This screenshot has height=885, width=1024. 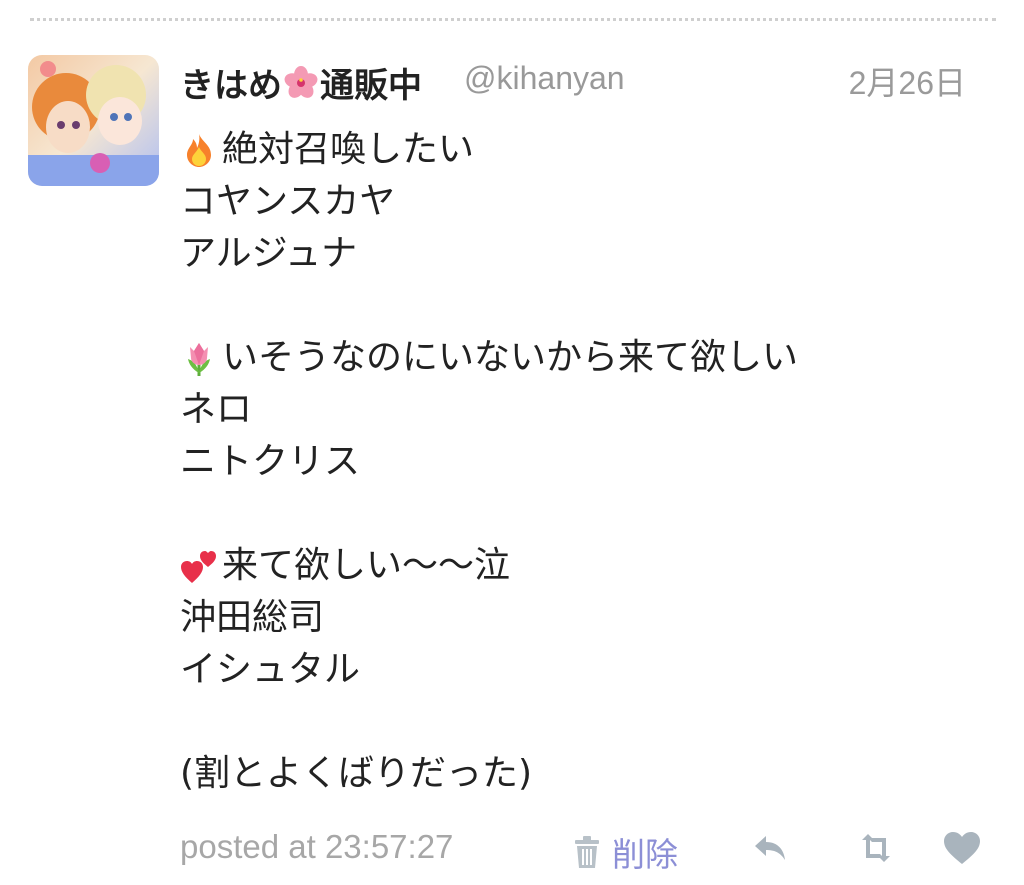 I want to click on tweet-line: ネロ, so click(x=590, y=410).